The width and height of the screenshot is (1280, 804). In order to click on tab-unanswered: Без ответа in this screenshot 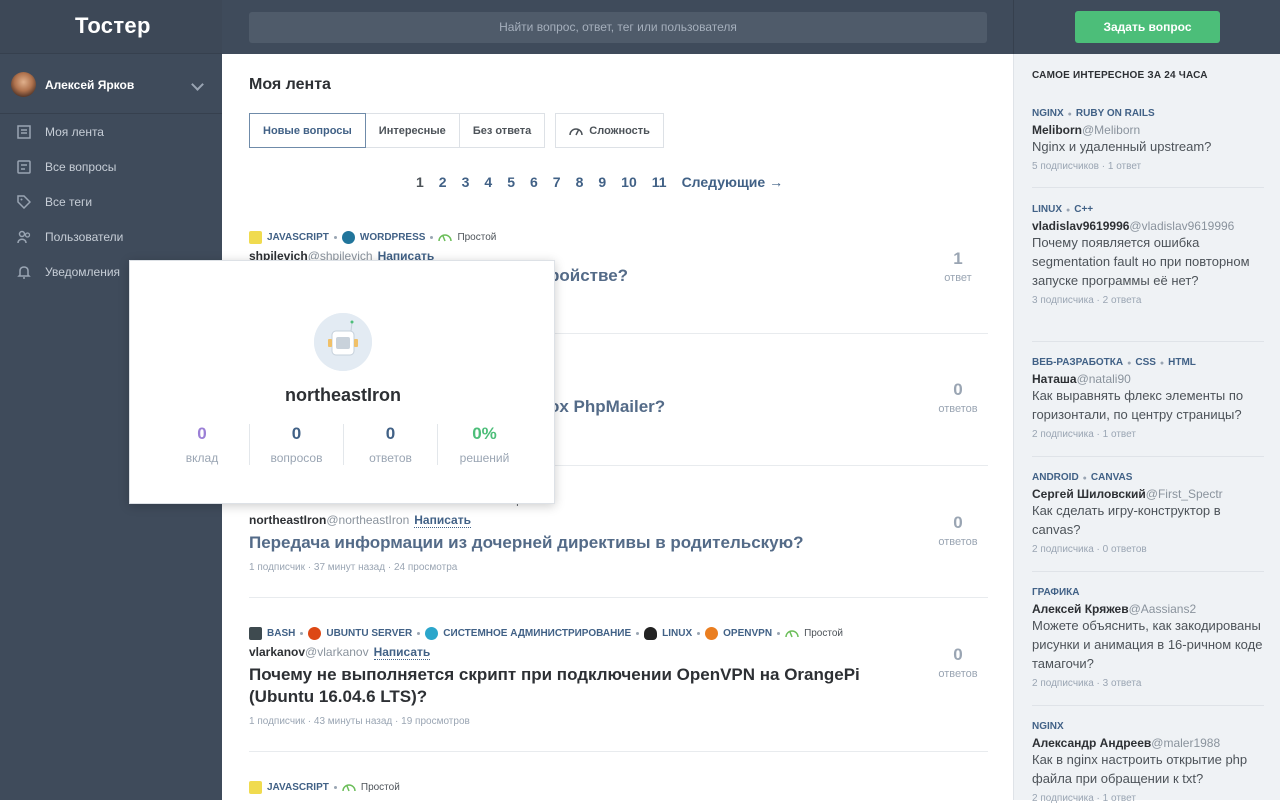, I will do `click(502, 130)`.